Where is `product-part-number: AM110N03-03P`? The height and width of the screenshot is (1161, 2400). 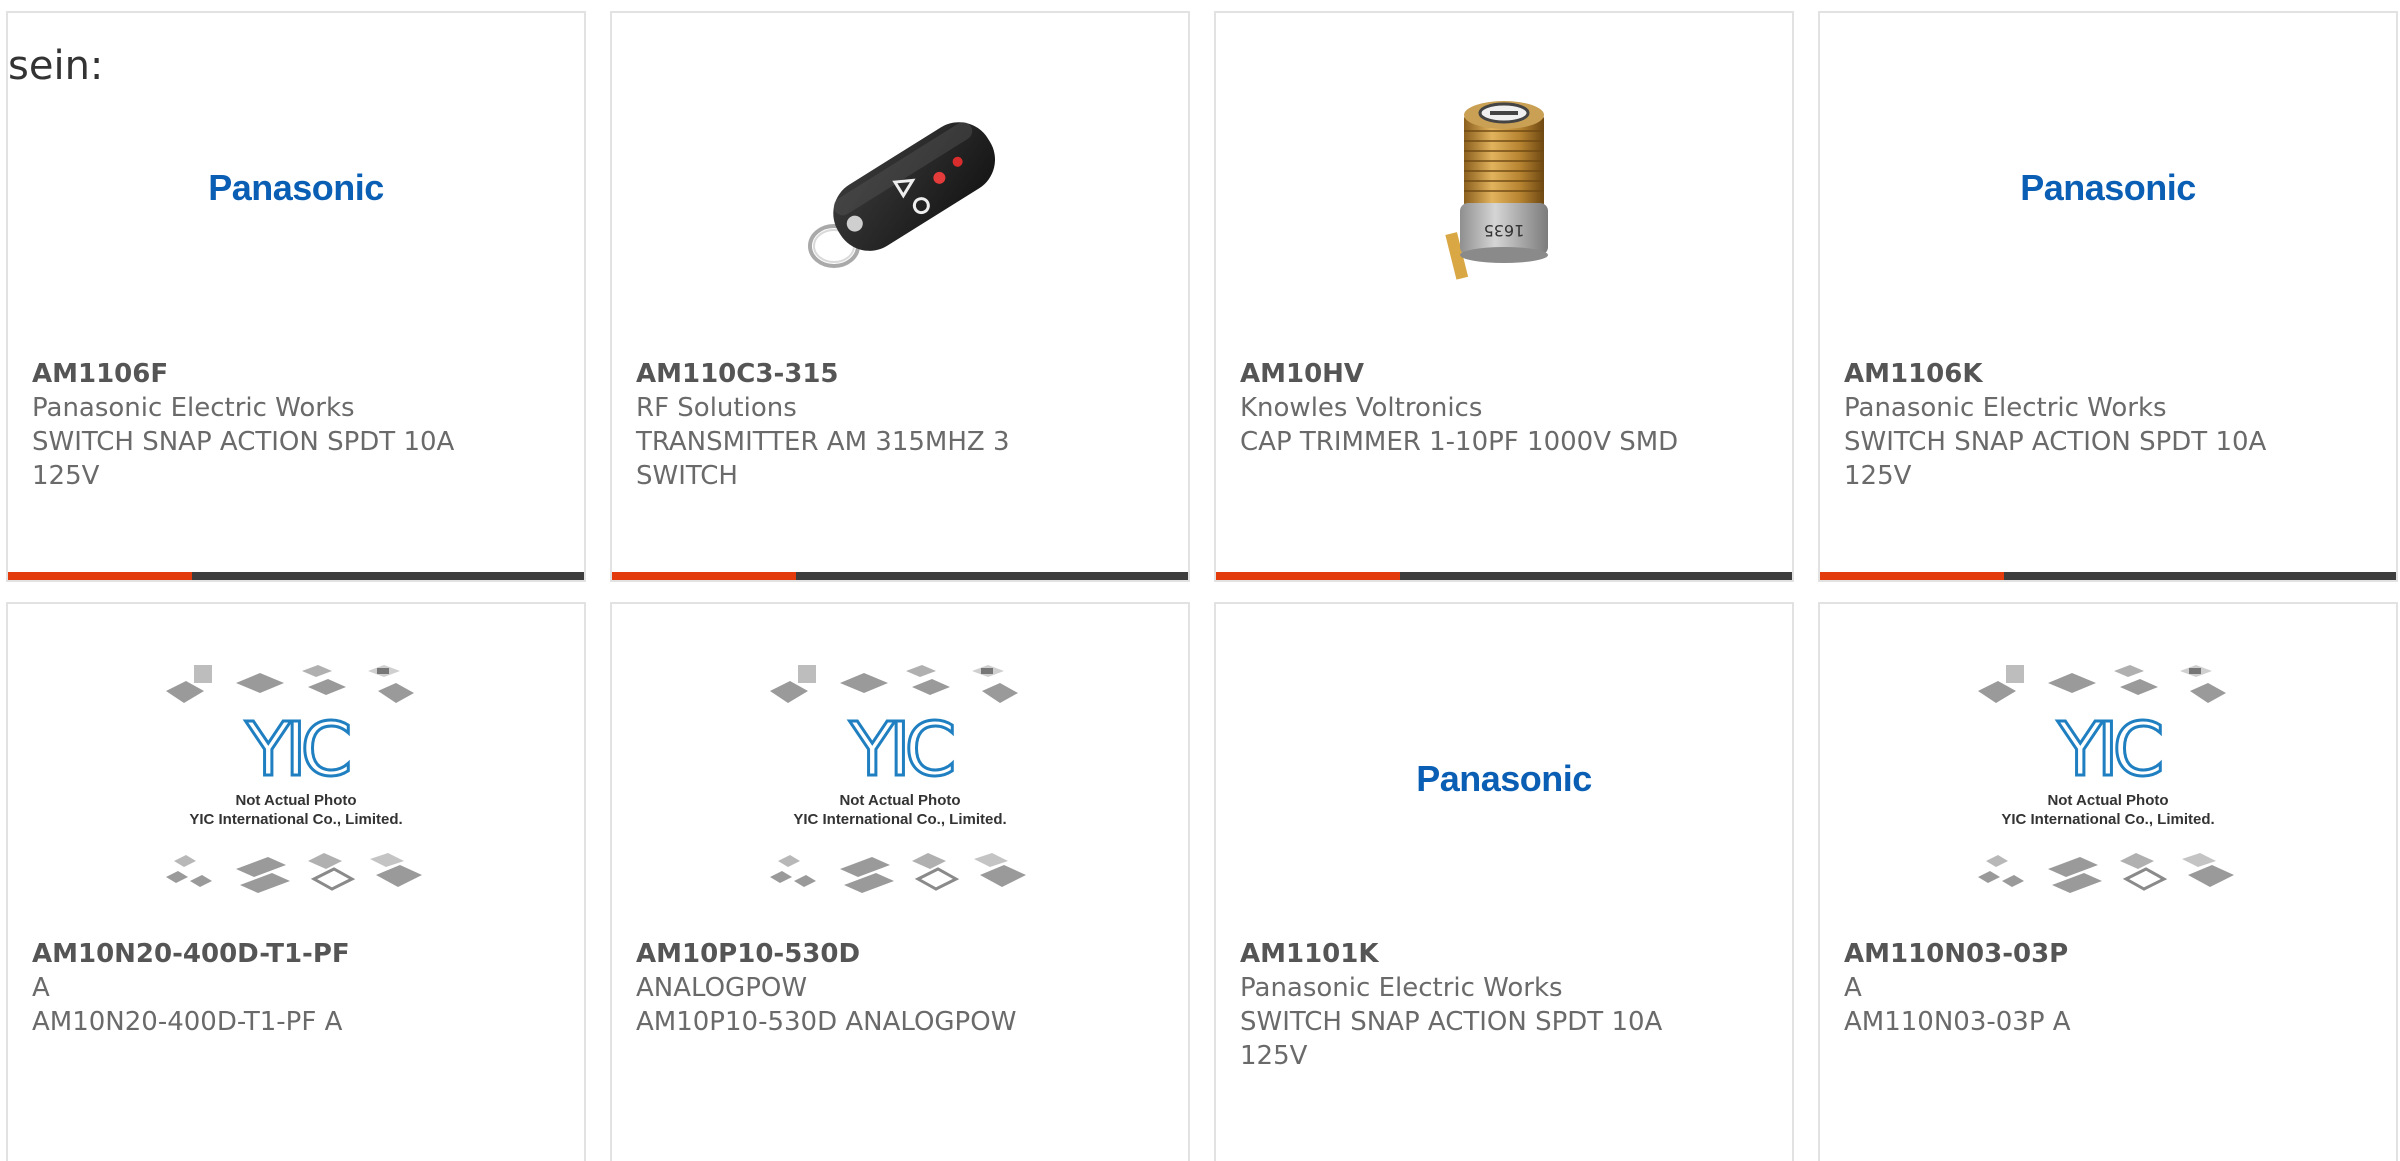
product-part-number: AM110N03-03P is located at coordinates (2064, 954).